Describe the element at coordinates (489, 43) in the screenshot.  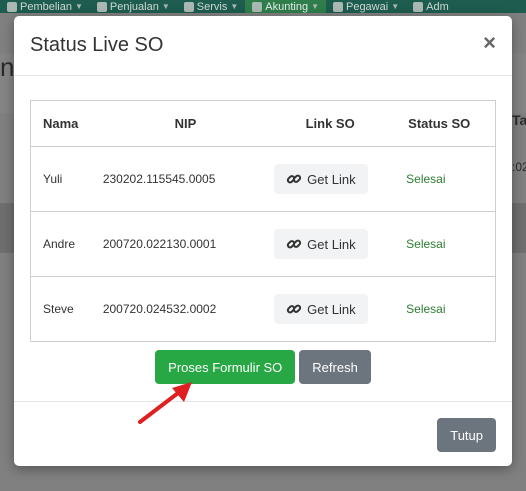
I see `close-icon: ×` at that location.